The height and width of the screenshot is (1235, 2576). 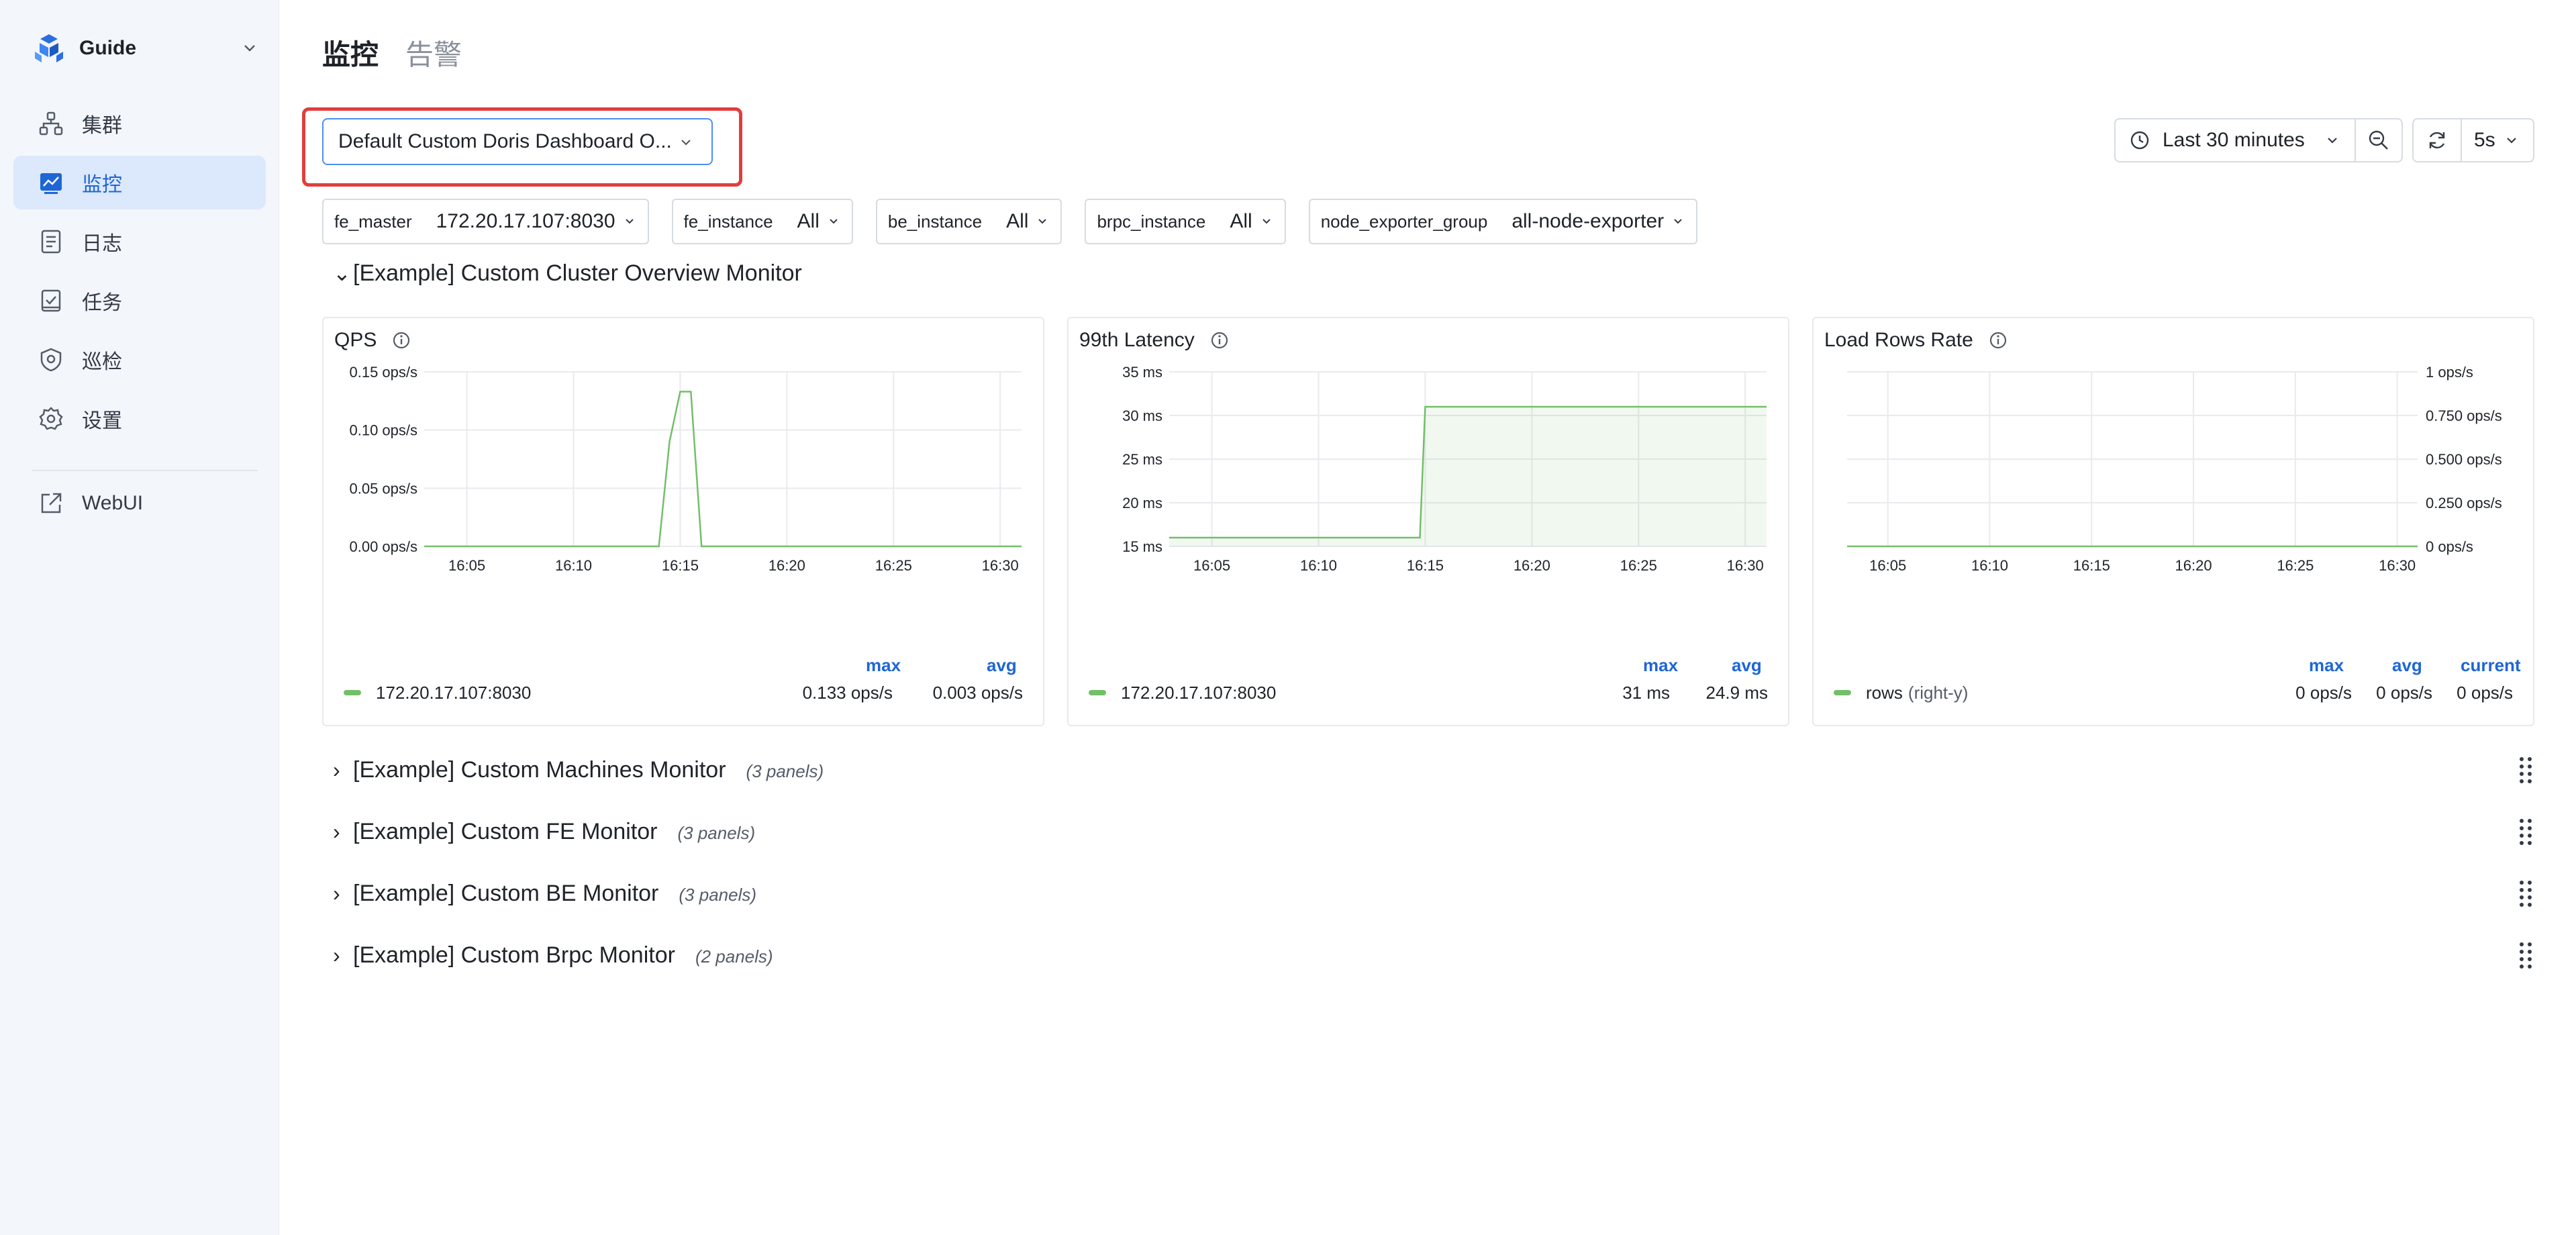 I want to click on legend-value-avg: 0.003 ops/s, so click(x=977, y=693).